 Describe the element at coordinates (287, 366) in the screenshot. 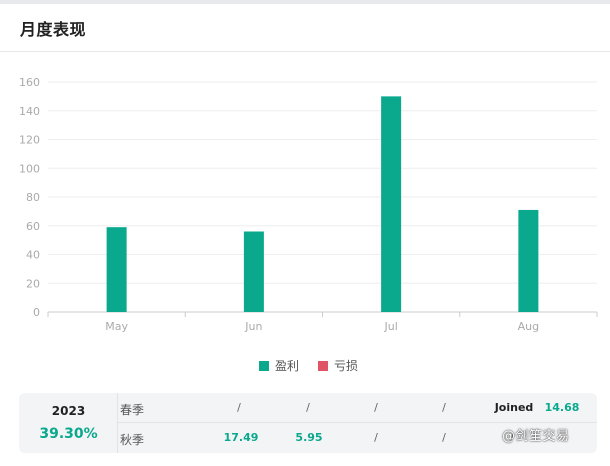

I see `legend-label-profit: 盈利` at that location.